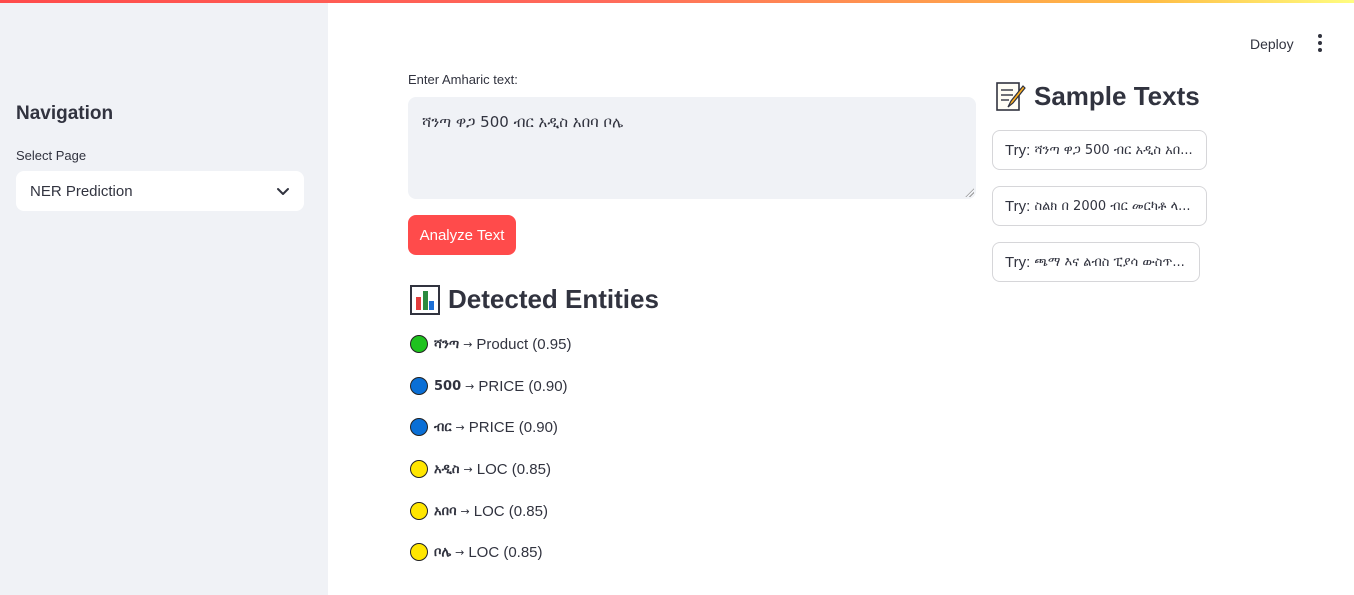 This screenshot has width=1354, height=595. Describe the element at coordinates (463, 79) in the screenshot. I see `text-input-label: Enter Amharic text:` at that location.